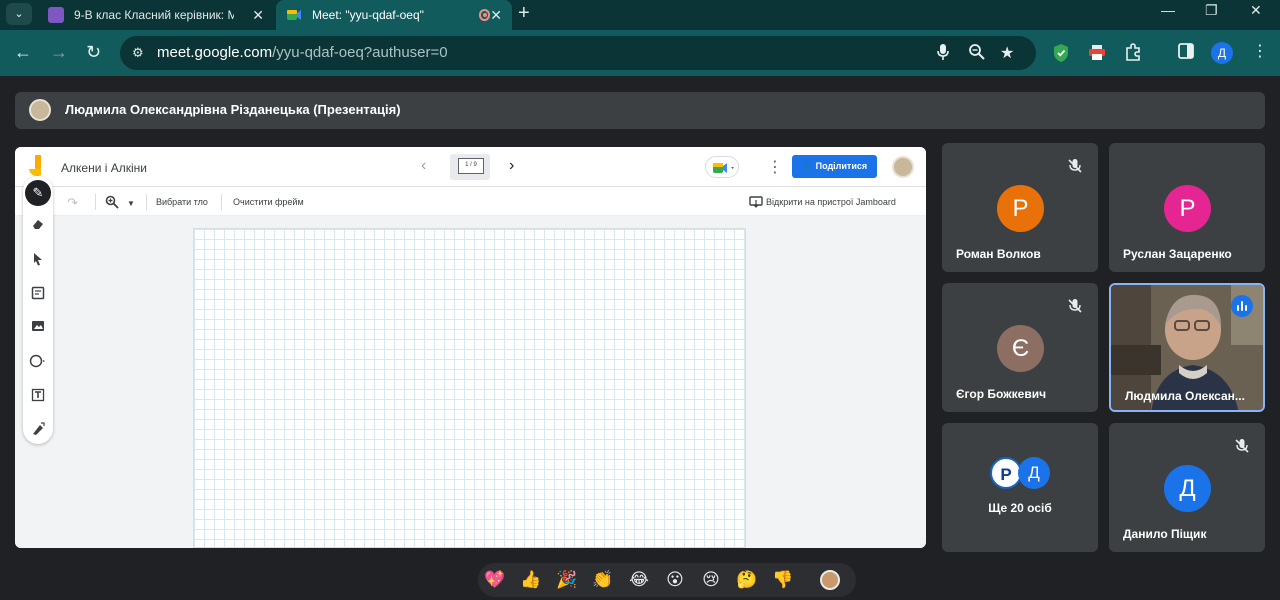  What do you see at coordinates (775, 167) in the screenshot?
I see `jam-more-icon: ⋮` at bounding box center [775, 167].